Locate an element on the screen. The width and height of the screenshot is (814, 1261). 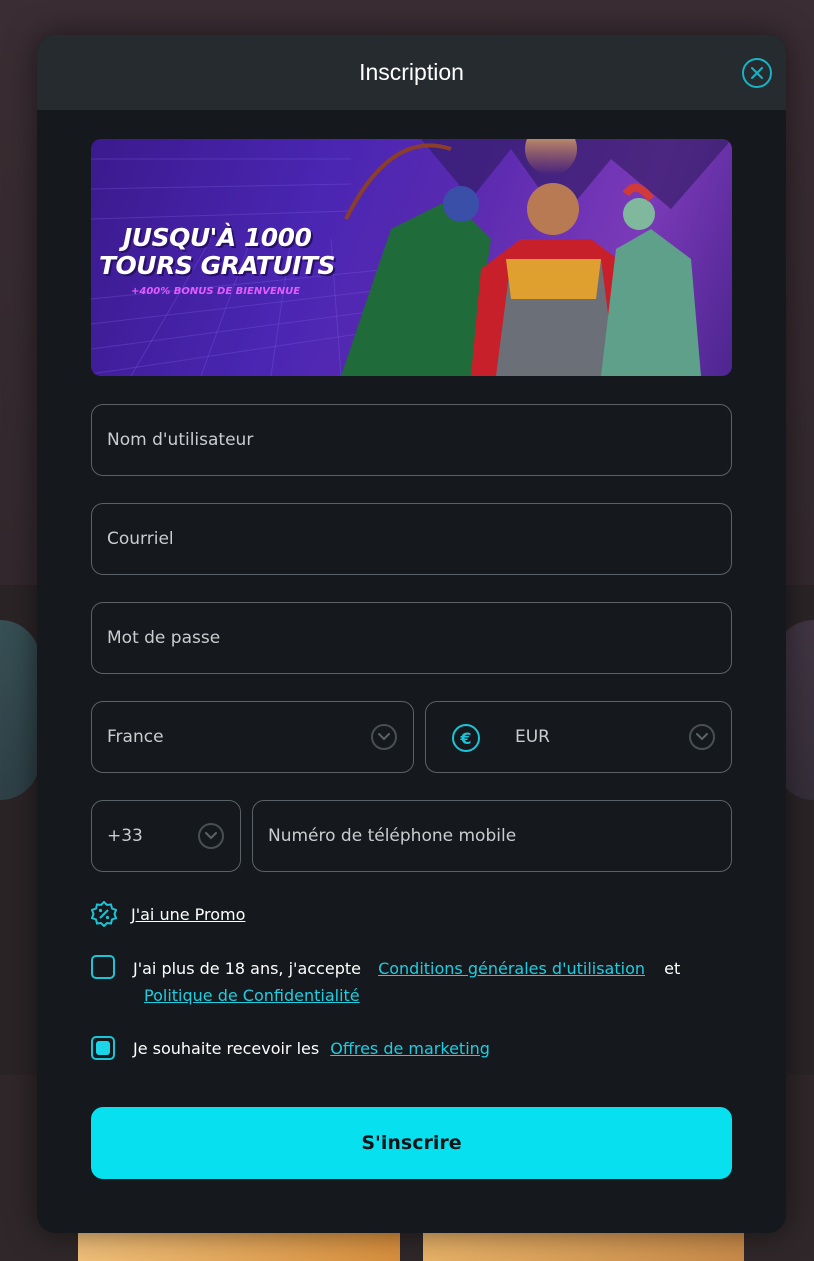
phone-code-select: +33 is located at coordinates (166, 836).